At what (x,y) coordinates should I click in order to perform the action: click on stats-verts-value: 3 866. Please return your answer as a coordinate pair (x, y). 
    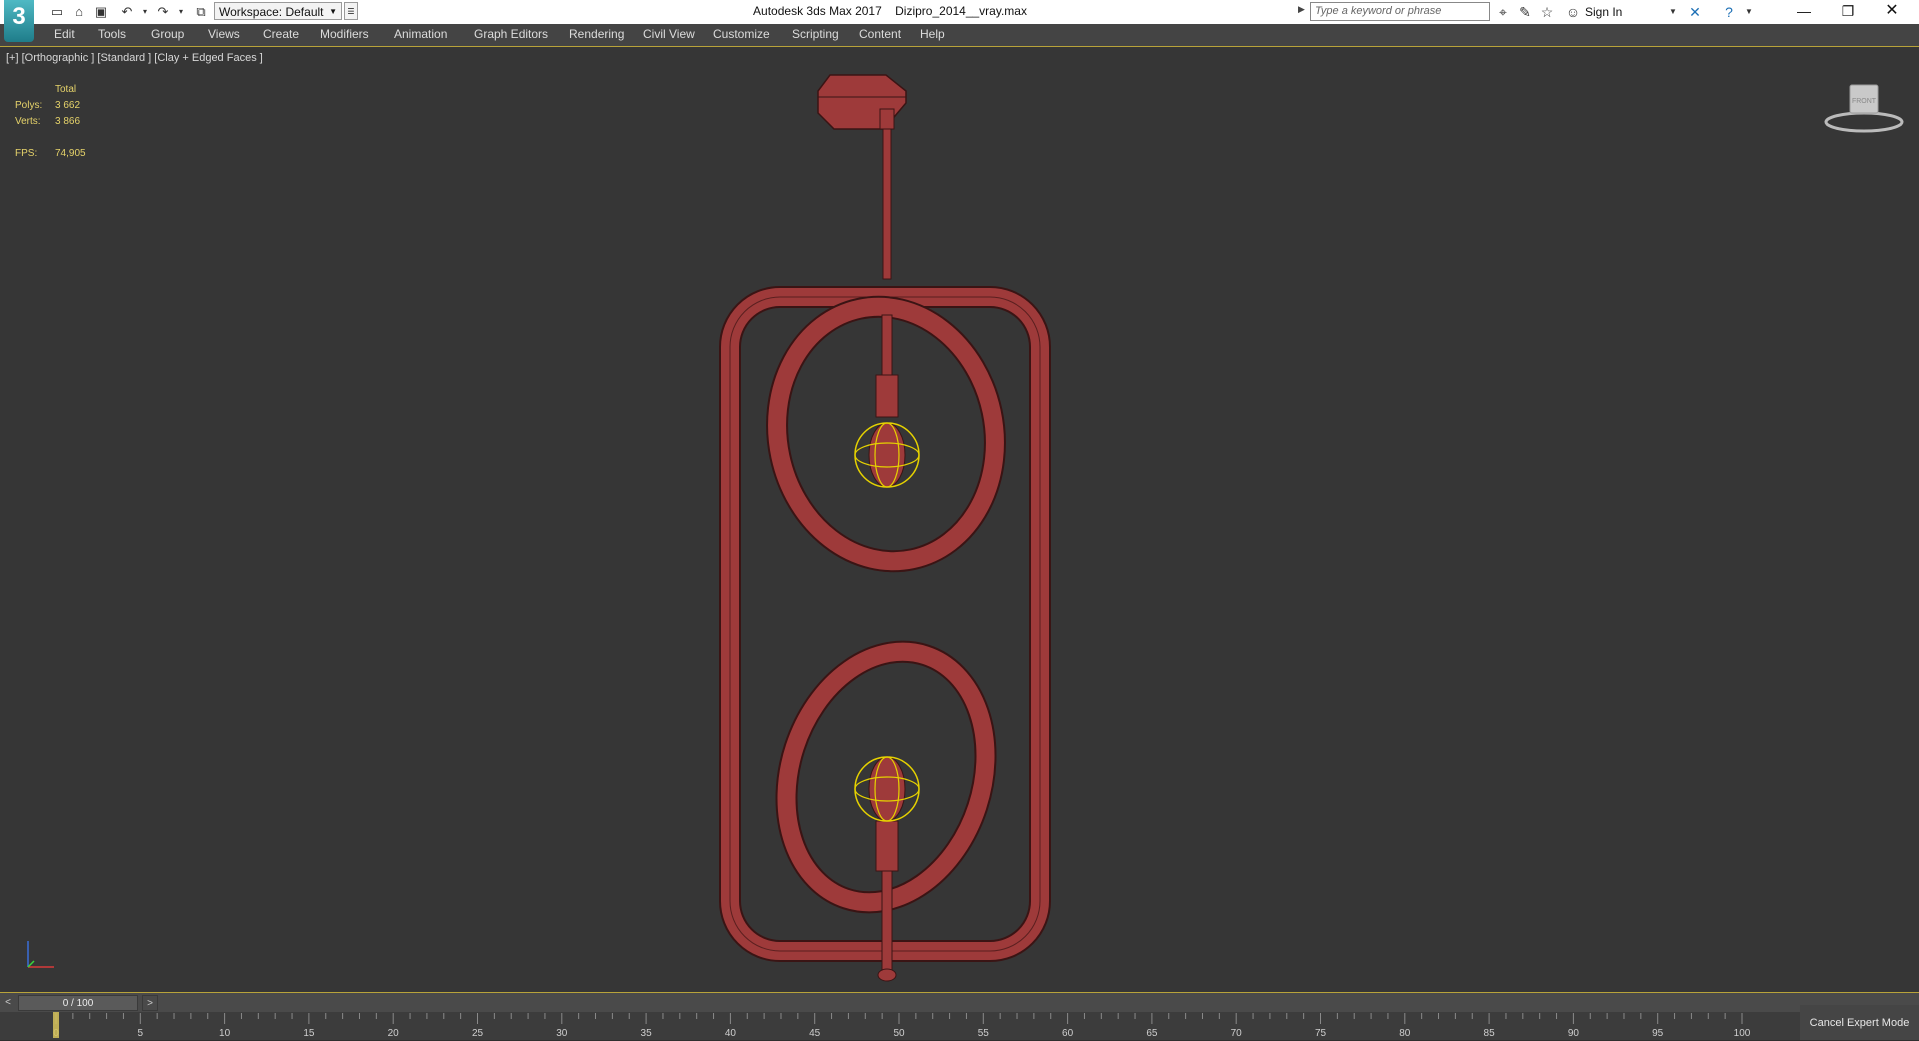
    Looking at the image, I should click on (68, 121).